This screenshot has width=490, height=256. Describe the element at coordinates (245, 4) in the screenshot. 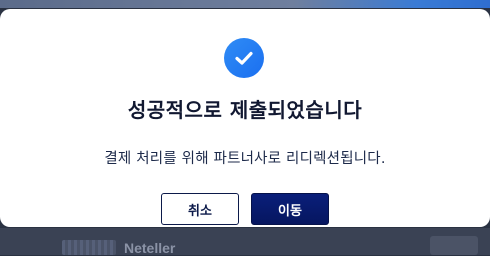

I see `top-accent-bar` at that location.